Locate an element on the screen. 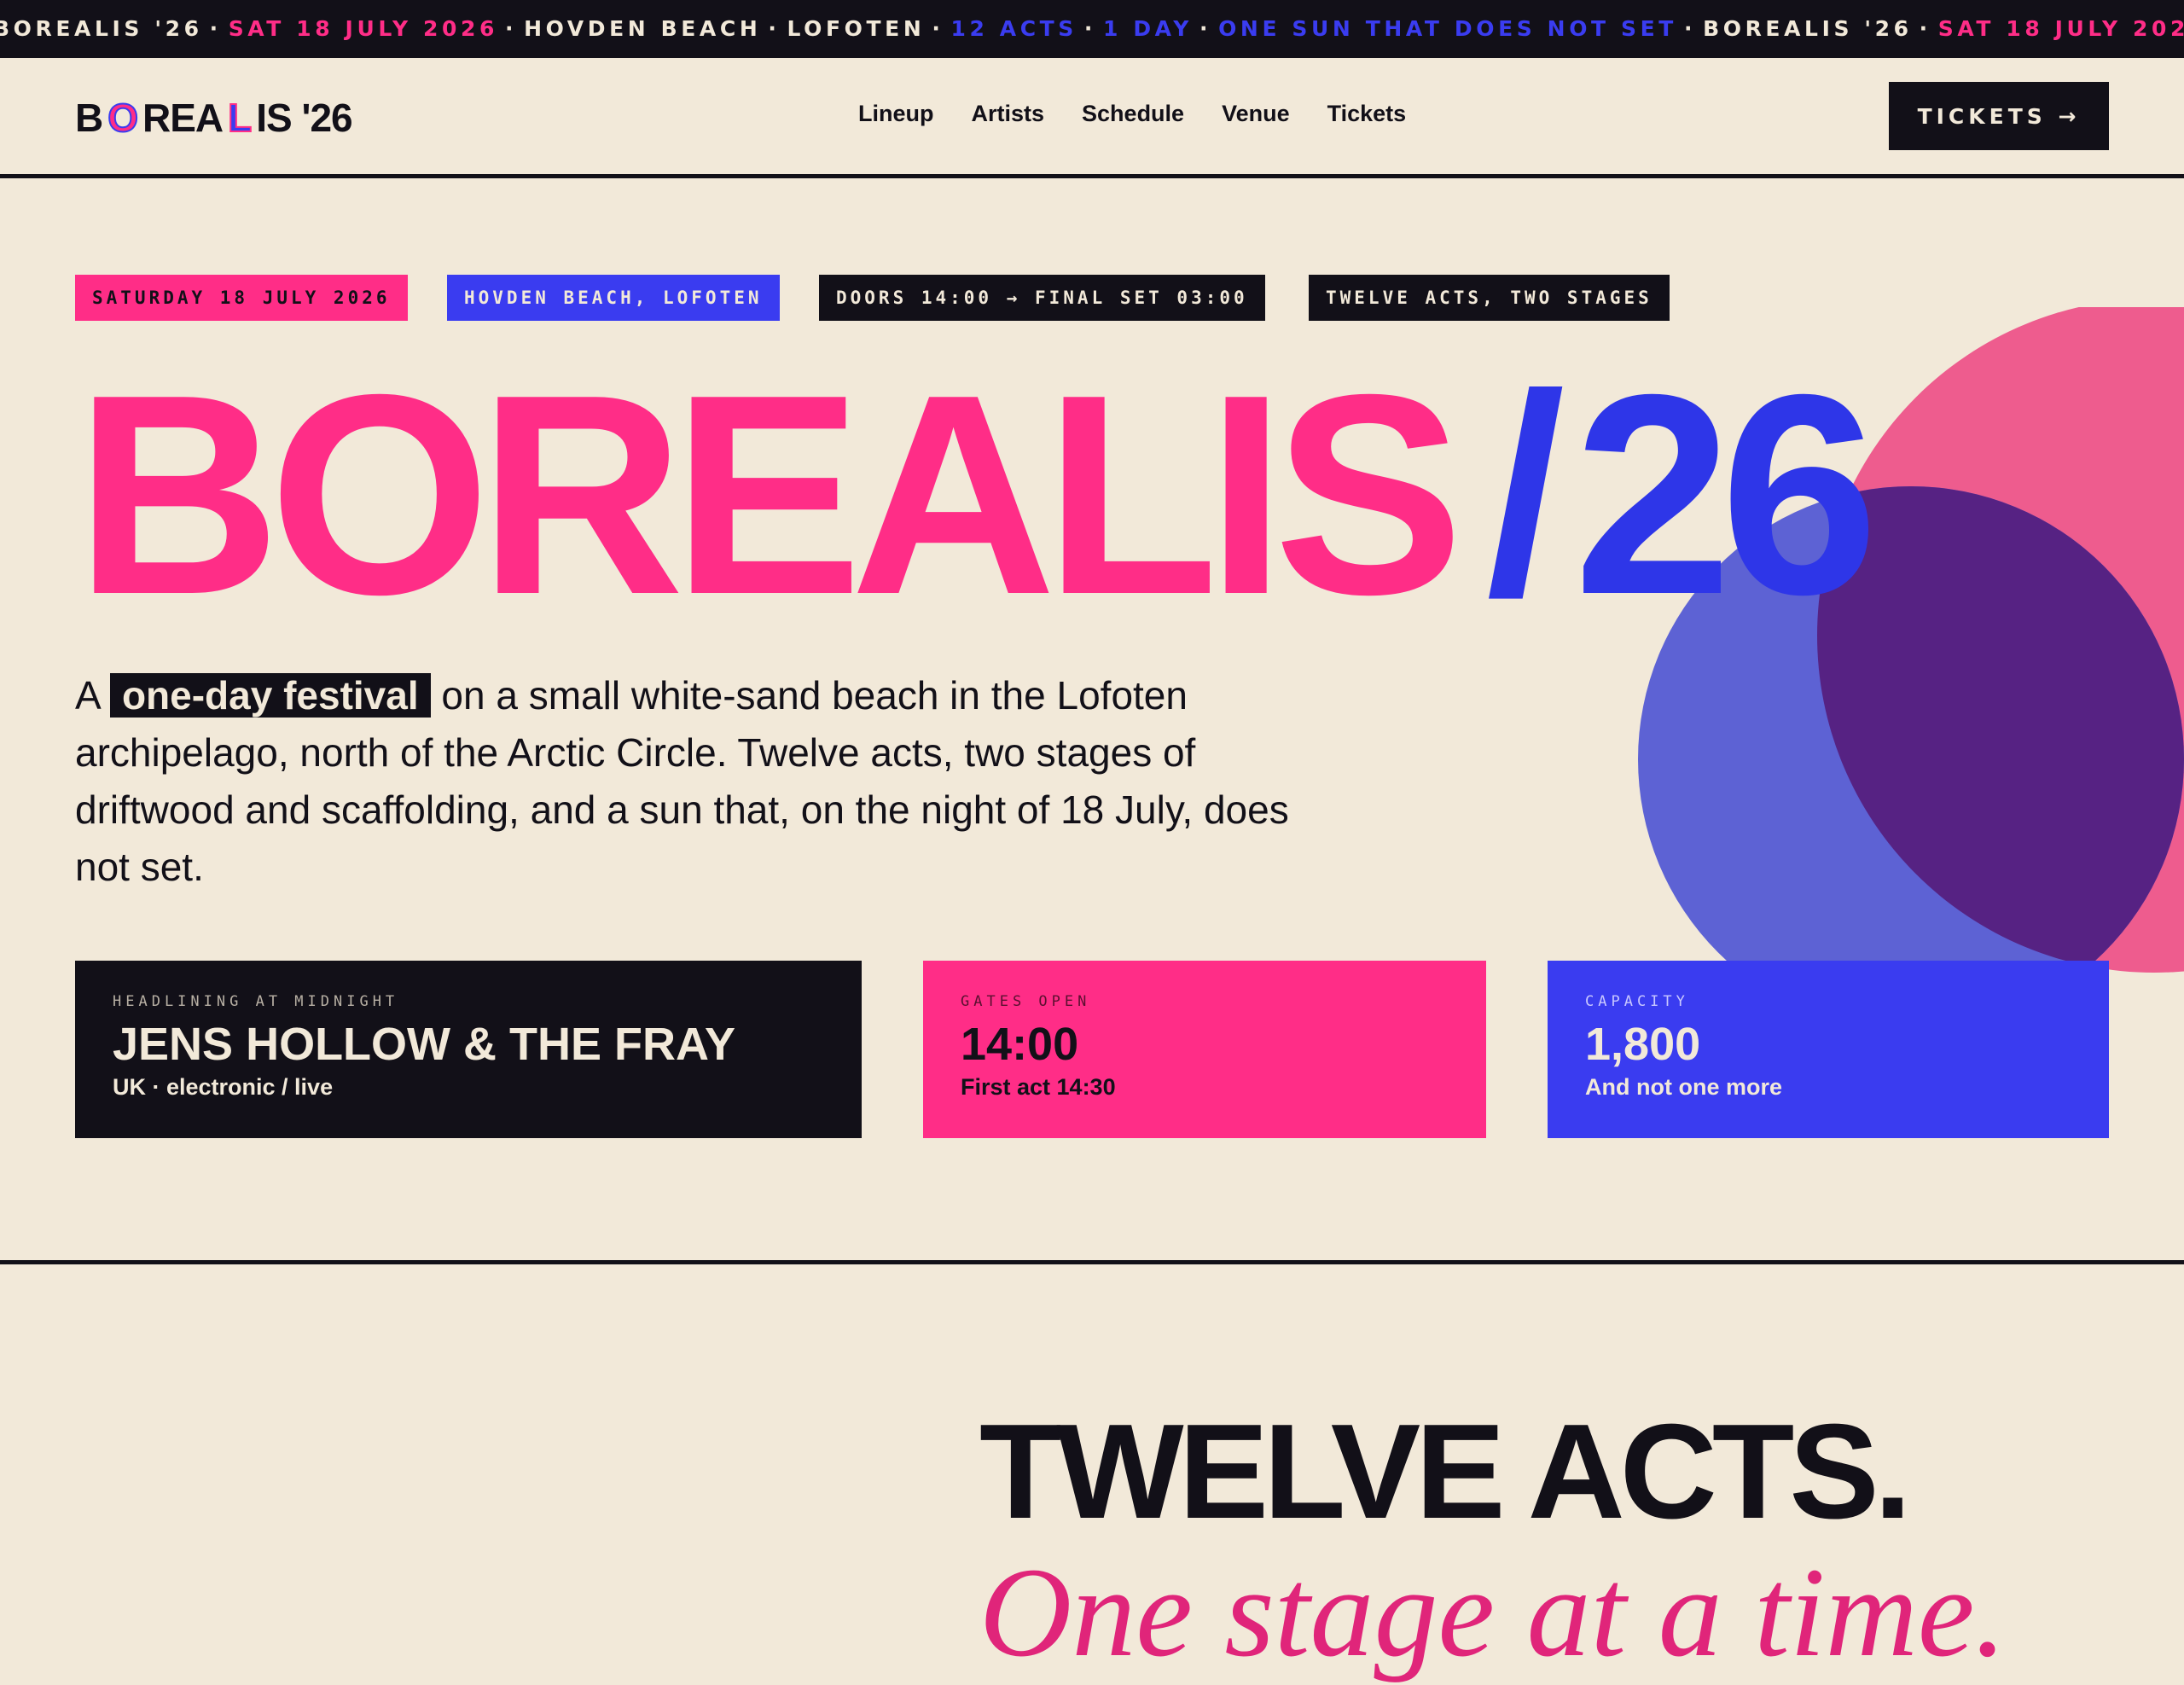 The image size is (2184, 1685). chip-doors: DOORS 14:00 → FINAL SET 03:00 is located at coordinates (1042, 298).